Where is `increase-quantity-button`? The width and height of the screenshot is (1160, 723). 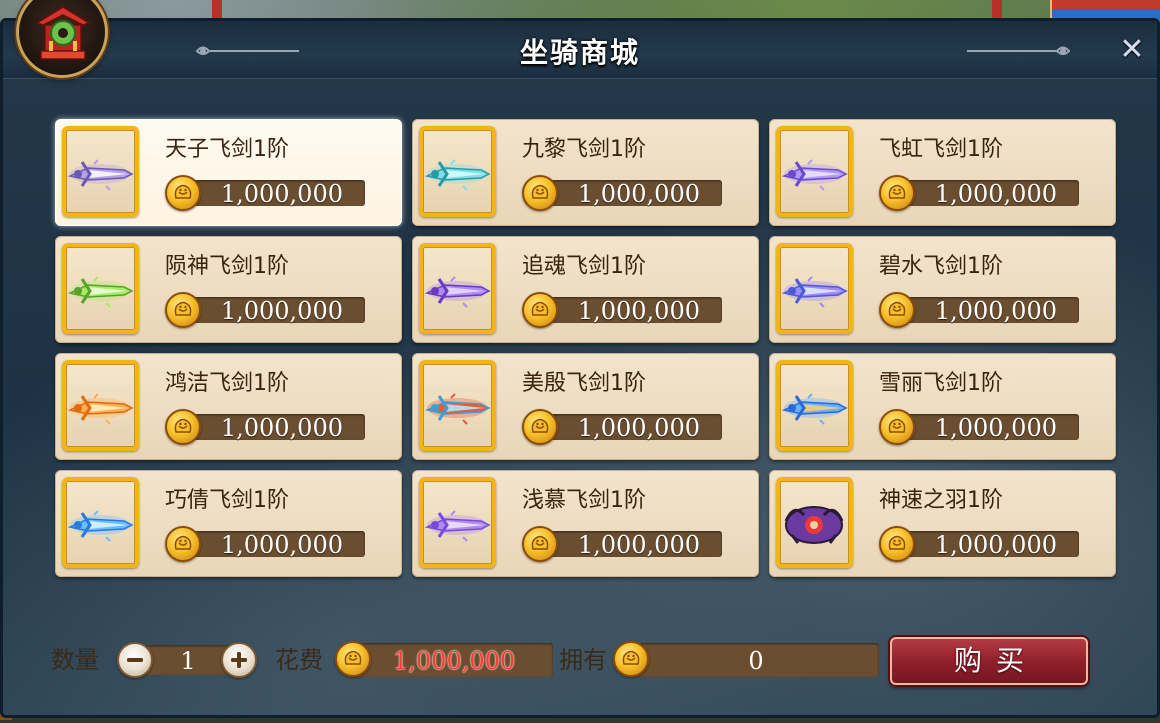
increase-quantity-button is located at coordinates (239, 660).